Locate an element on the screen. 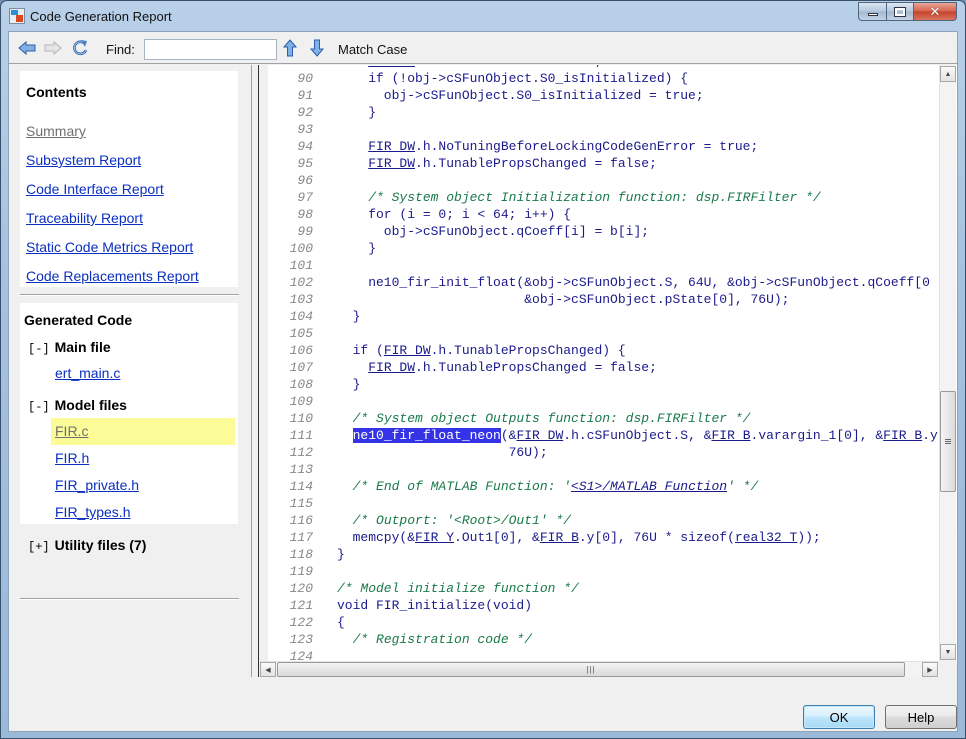 Image resolution: width=966 pixels, height=739 pixels. code-line: 92 } is located at coordinates (322, 112).